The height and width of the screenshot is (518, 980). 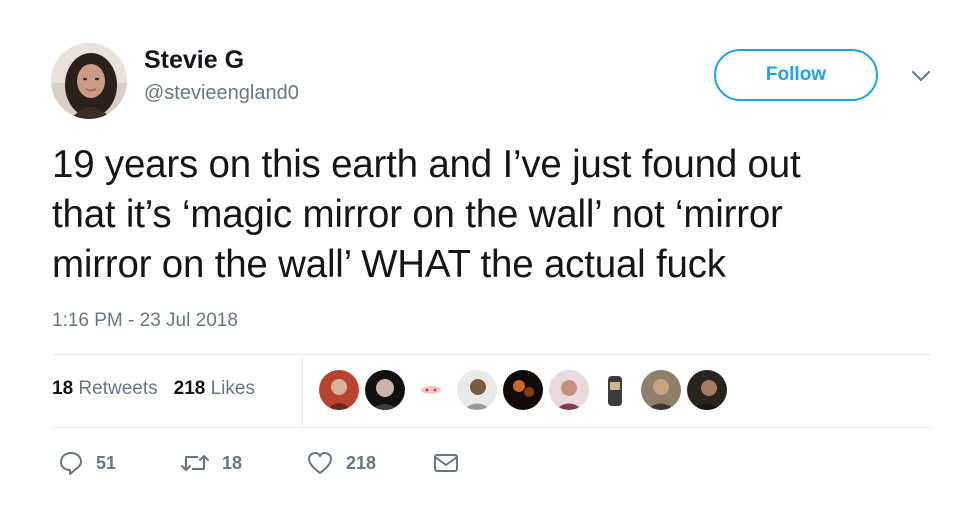 I want to click on display-name: Stevie G, so click(x=194, y=60).